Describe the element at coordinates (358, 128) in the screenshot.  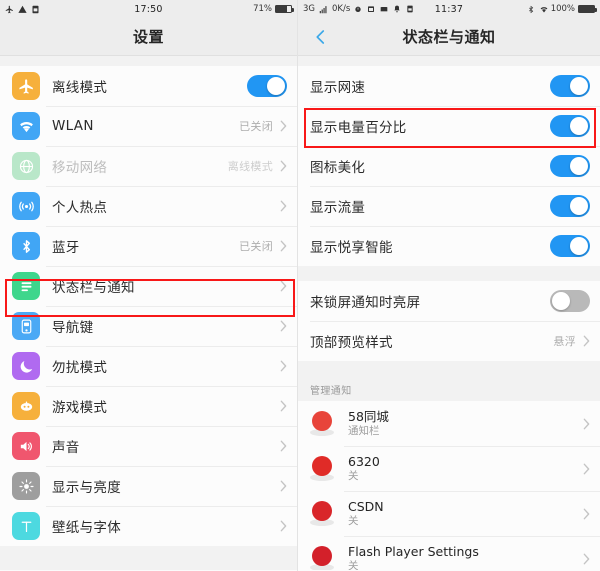
I see `option-row-label: 显示电量百分比` at that location.